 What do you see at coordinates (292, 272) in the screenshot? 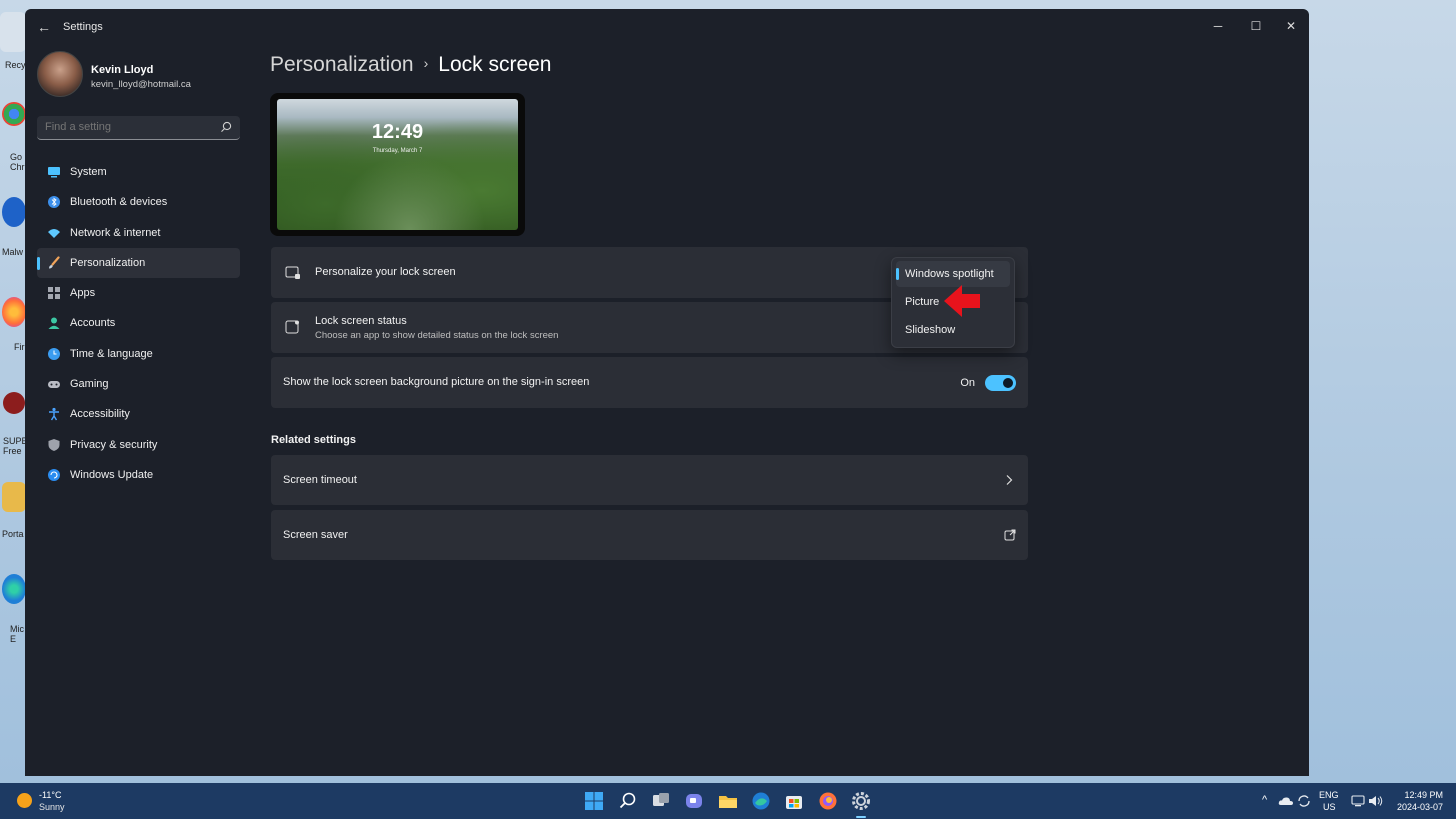
I see `lock-screen-image-icon` at bounding box center [292, 272].